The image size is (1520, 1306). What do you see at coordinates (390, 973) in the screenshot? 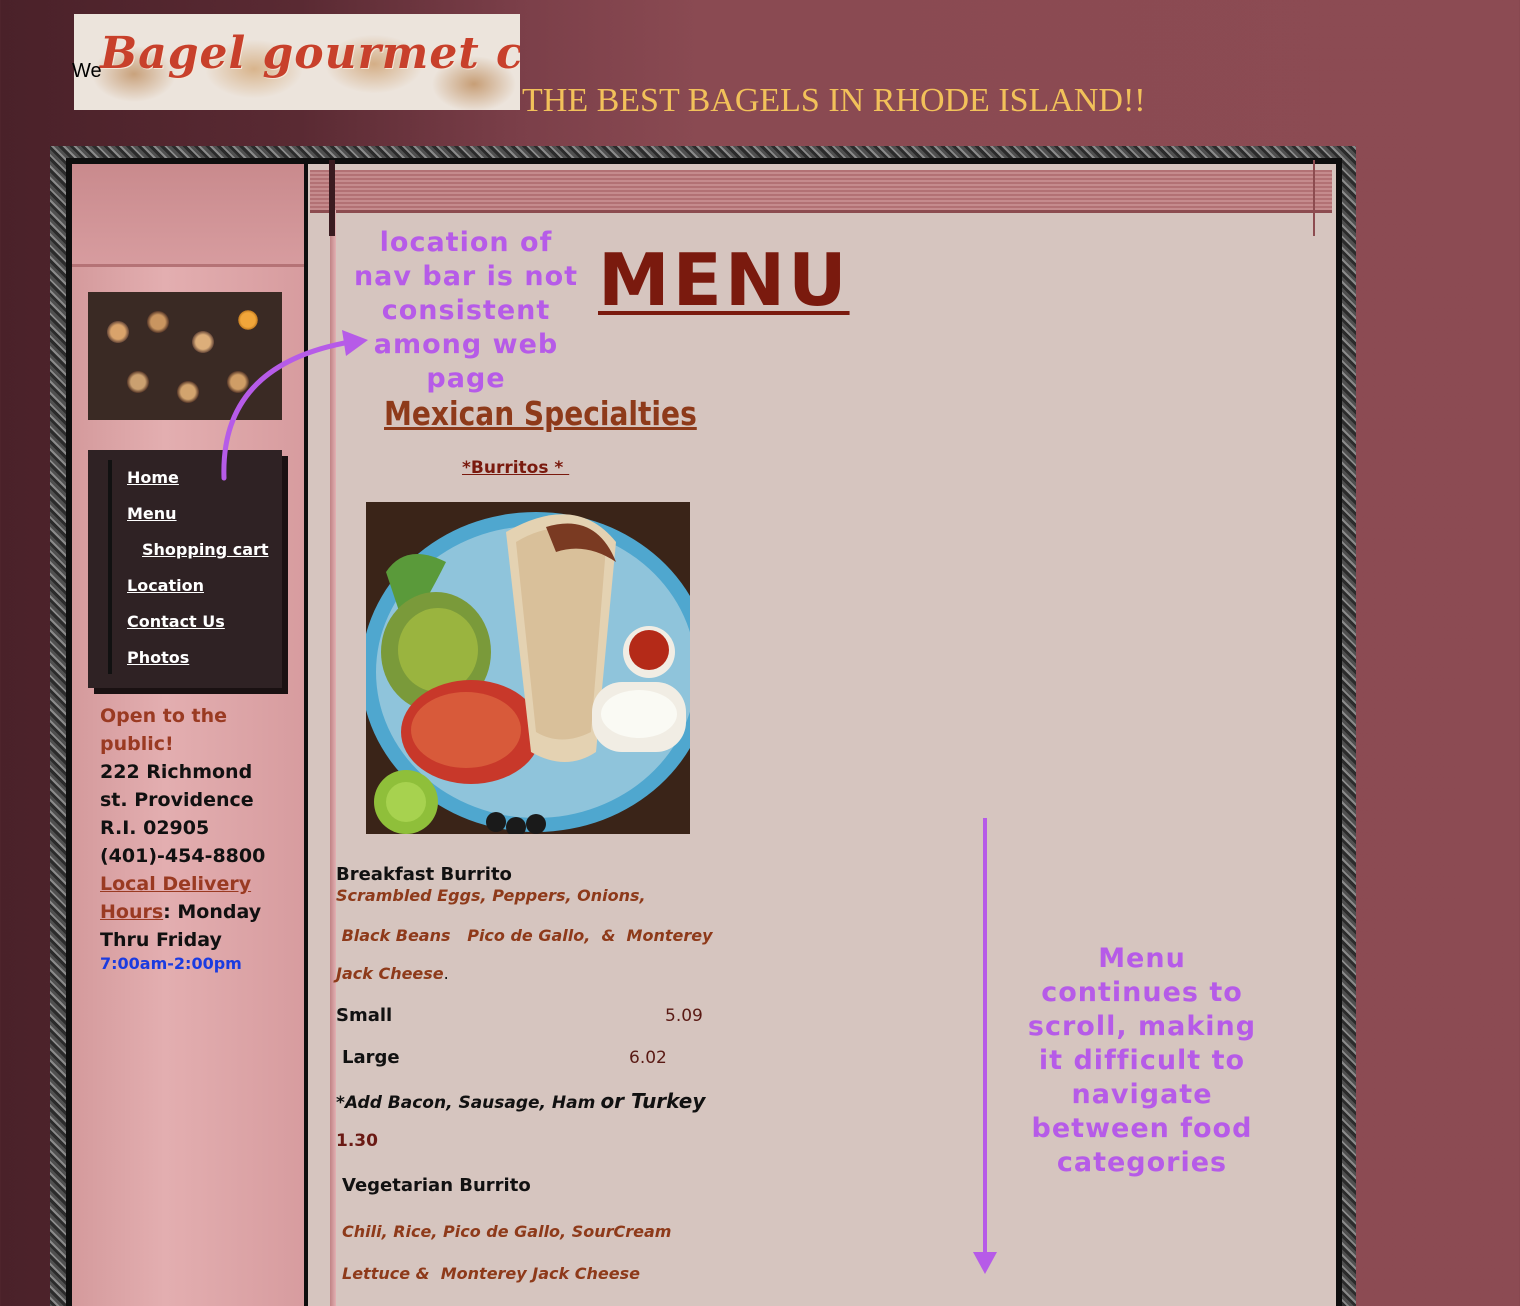
I see `item-desc-line: Jack Cheese` at bounding box center [390, 973].